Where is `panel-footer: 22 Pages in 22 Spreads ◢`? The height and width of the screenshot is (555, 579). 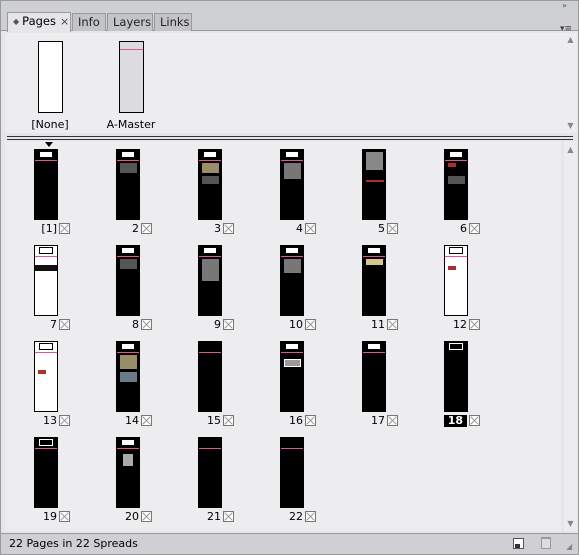 panel-footer: 22 Pages in 22 Spreads ◢ is located at coordinates (289, 543).